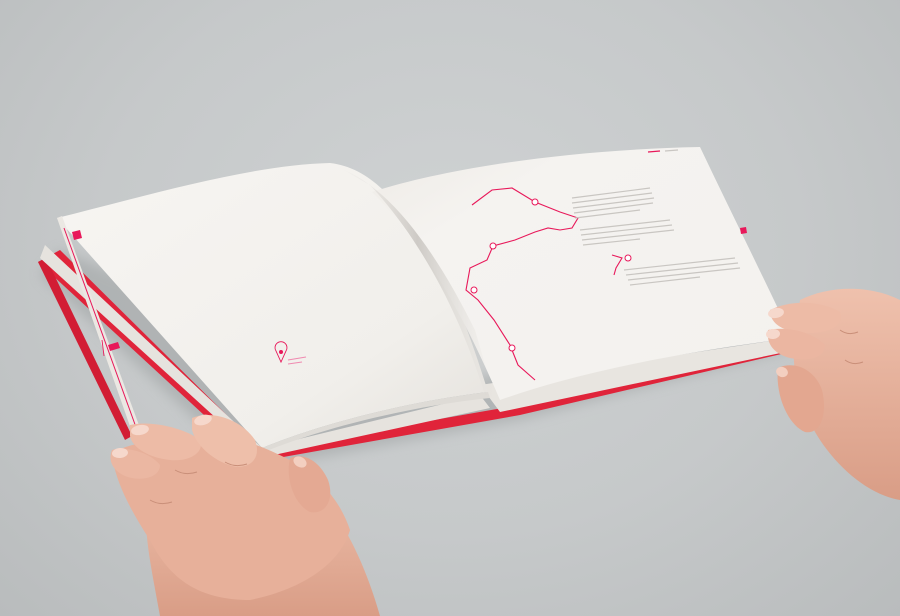 The image size is (900, 616). Describe the element at coordinates (833, 394) in the screenshot. I see `right-hand` at that location.